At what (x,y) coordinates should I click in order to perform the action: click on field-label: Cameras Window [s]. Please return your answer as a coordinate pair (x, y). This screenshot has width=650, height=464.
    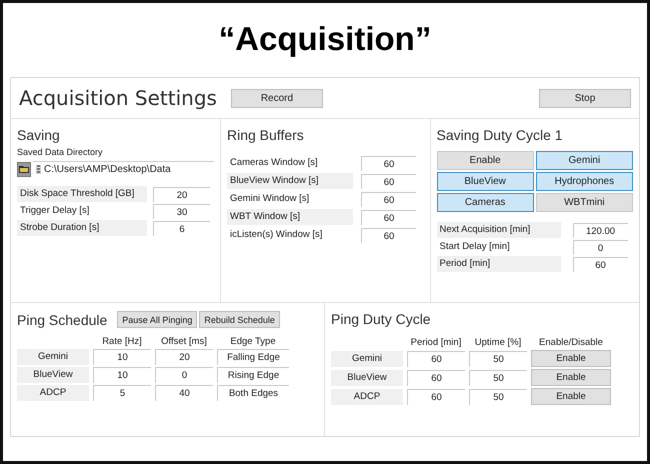
    Looking at the image, I should click on (274, 163).